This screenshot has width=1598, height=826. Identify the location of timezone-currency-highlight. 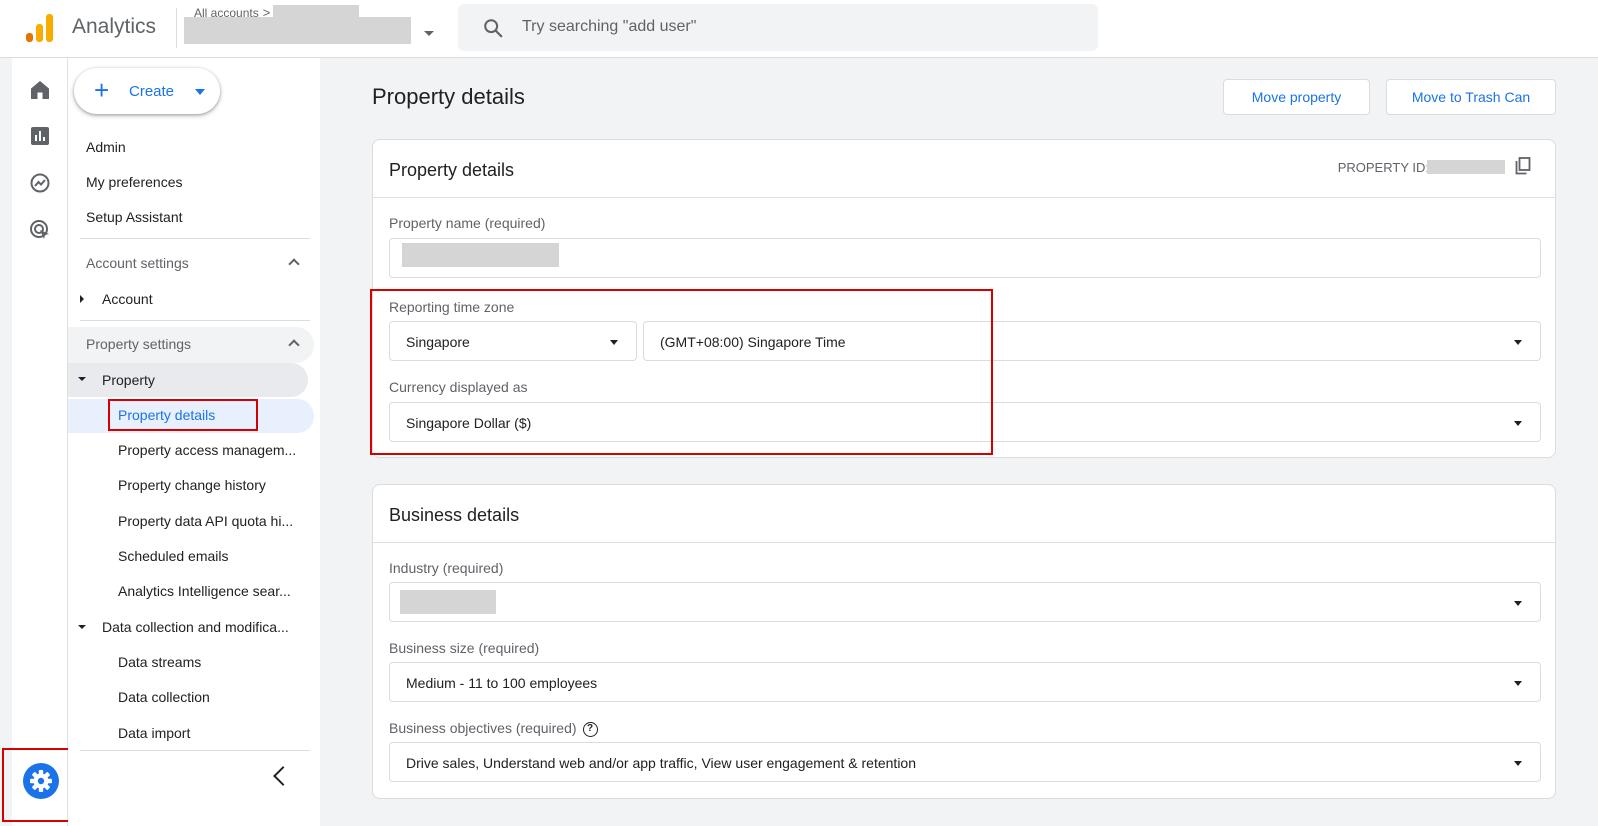
(681, 372).